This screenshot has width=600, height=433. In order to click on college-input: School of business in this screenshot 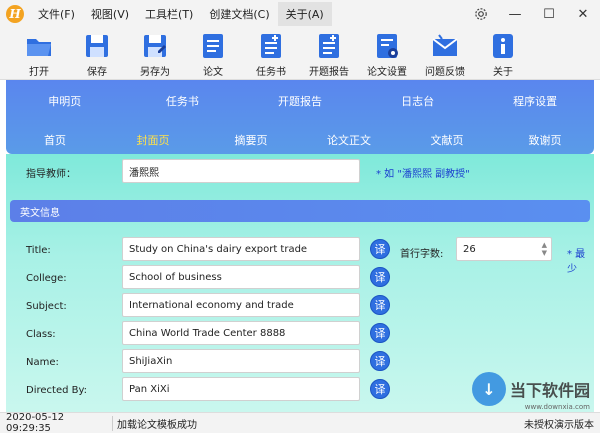, I will do `click(241, 277)`.